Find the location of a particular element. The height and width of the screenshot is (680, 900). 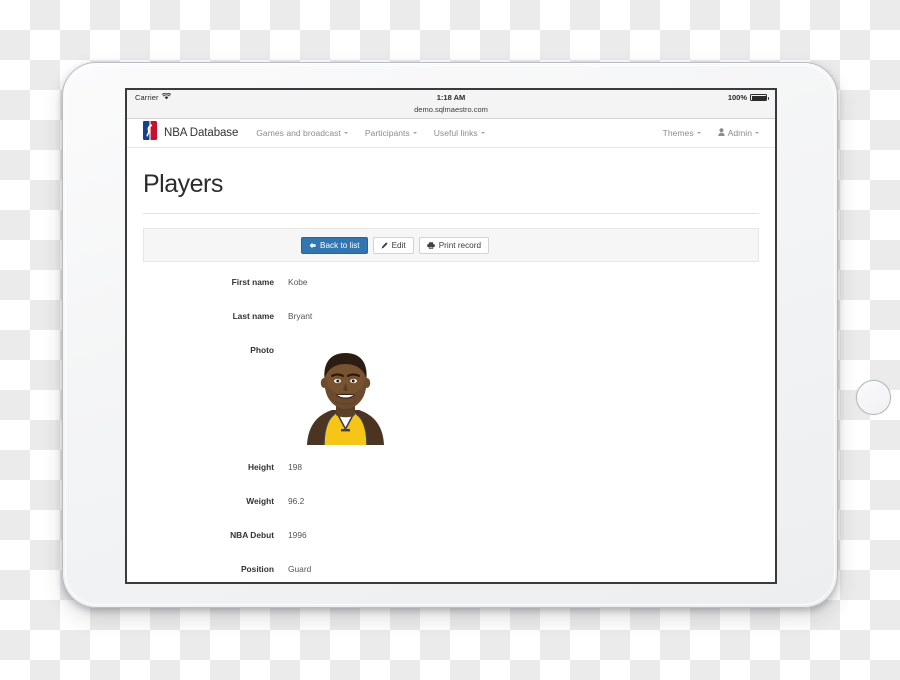

page-title: Players is located at coordinates (451, 181).